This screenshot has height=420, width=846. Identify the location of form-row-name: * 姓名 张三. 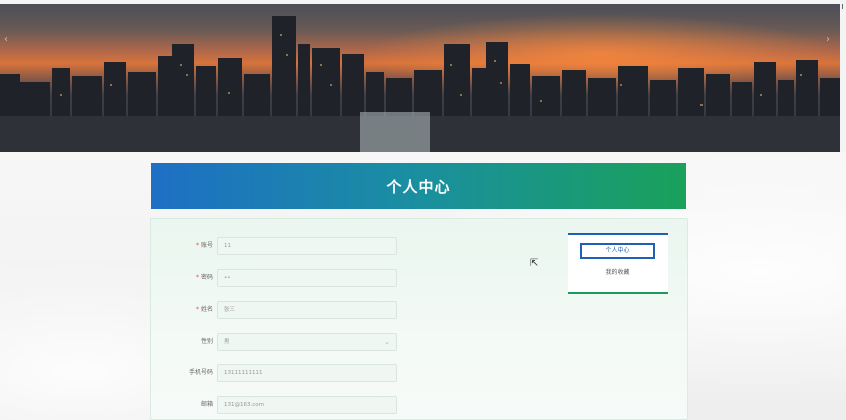
(281, 310).